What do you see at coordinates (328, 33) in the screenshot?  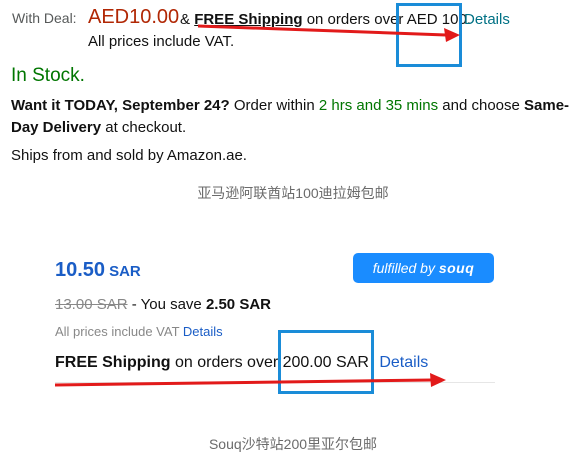 I see `arrow-amazon` at bounding box center [328, 33].